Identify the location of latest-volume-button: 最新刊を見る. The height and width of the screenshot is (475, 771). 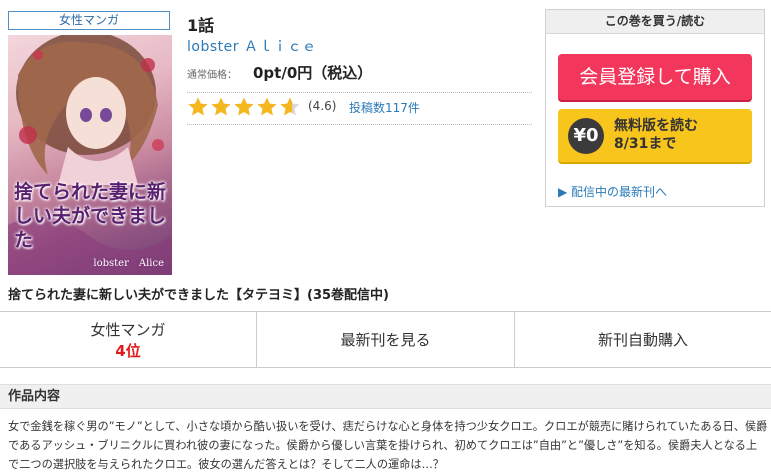
(386, 339).